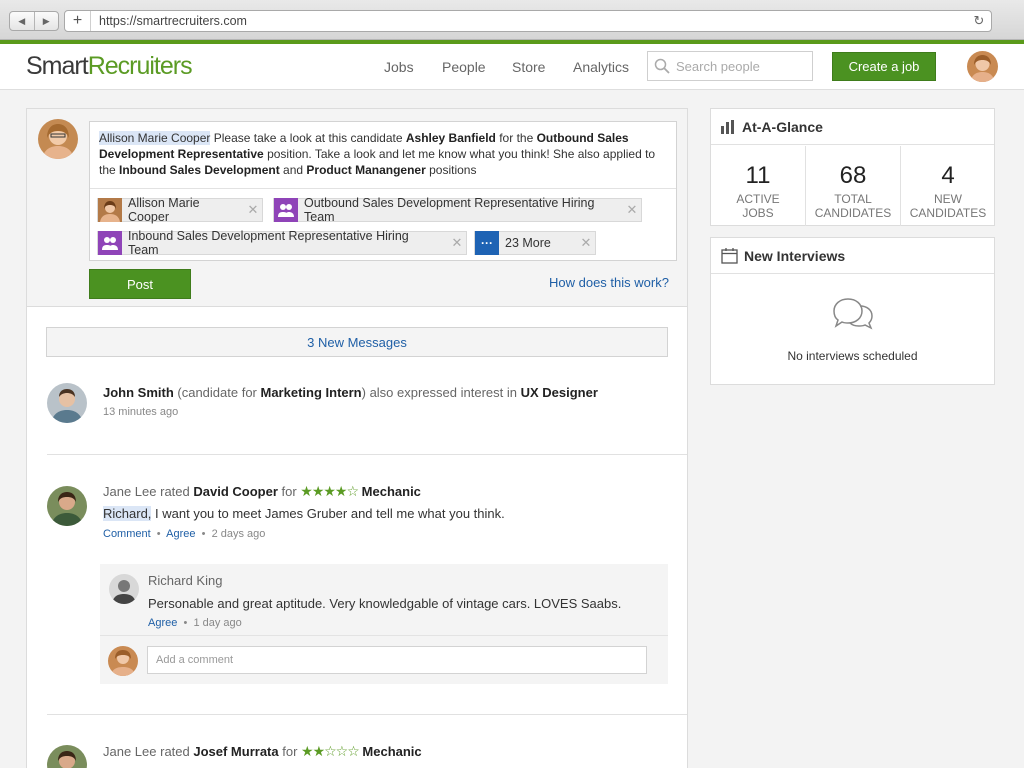 This screenshot has width=1024, height=768. Describe the element at coordinates (662, 66) in the screenshot. I see `search-icon` at that location.